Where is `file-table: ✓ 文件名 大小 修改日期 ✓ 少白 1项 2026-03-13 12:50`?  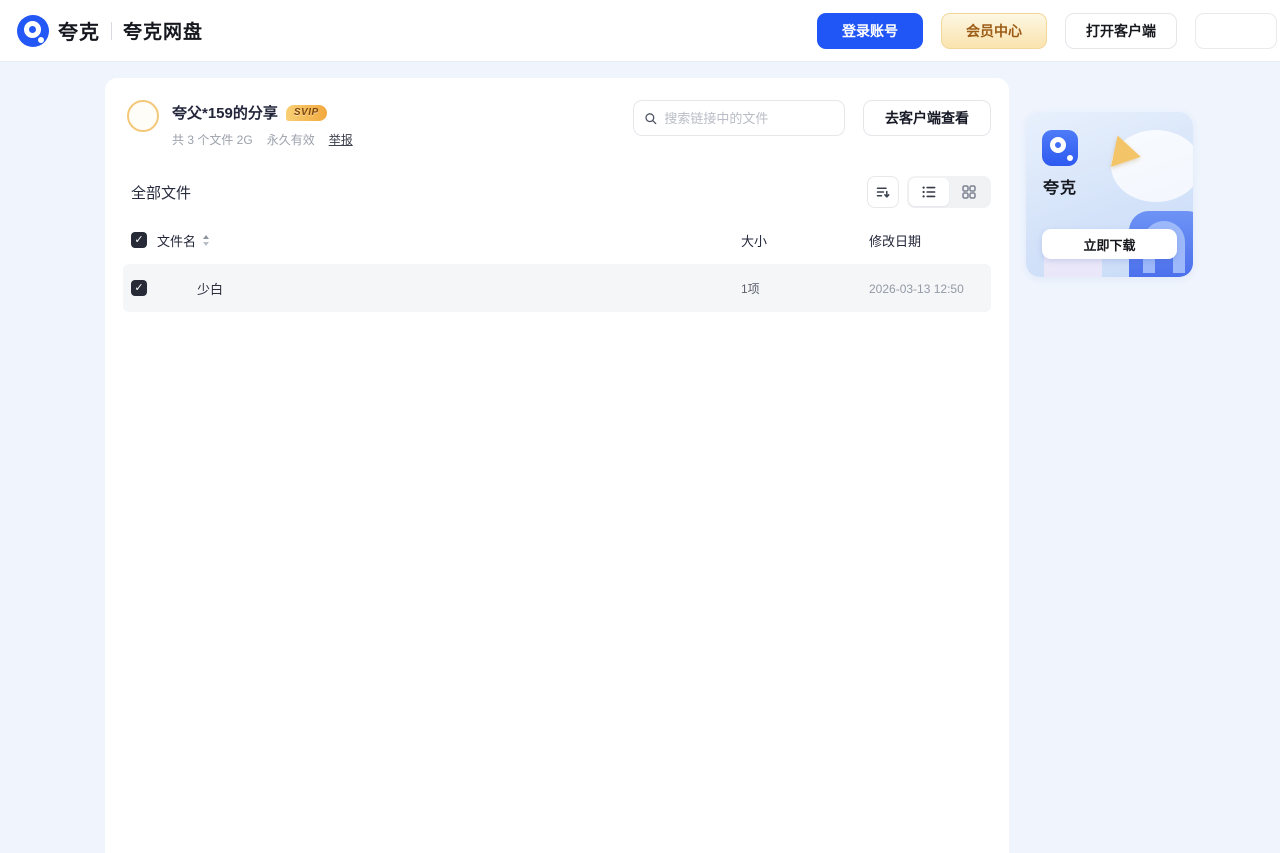 file-table: ✓ 文件名 大小 修改日期 ✓ 少白 1项 2026-03-13 12:50 is located at coordinates (557, 267).